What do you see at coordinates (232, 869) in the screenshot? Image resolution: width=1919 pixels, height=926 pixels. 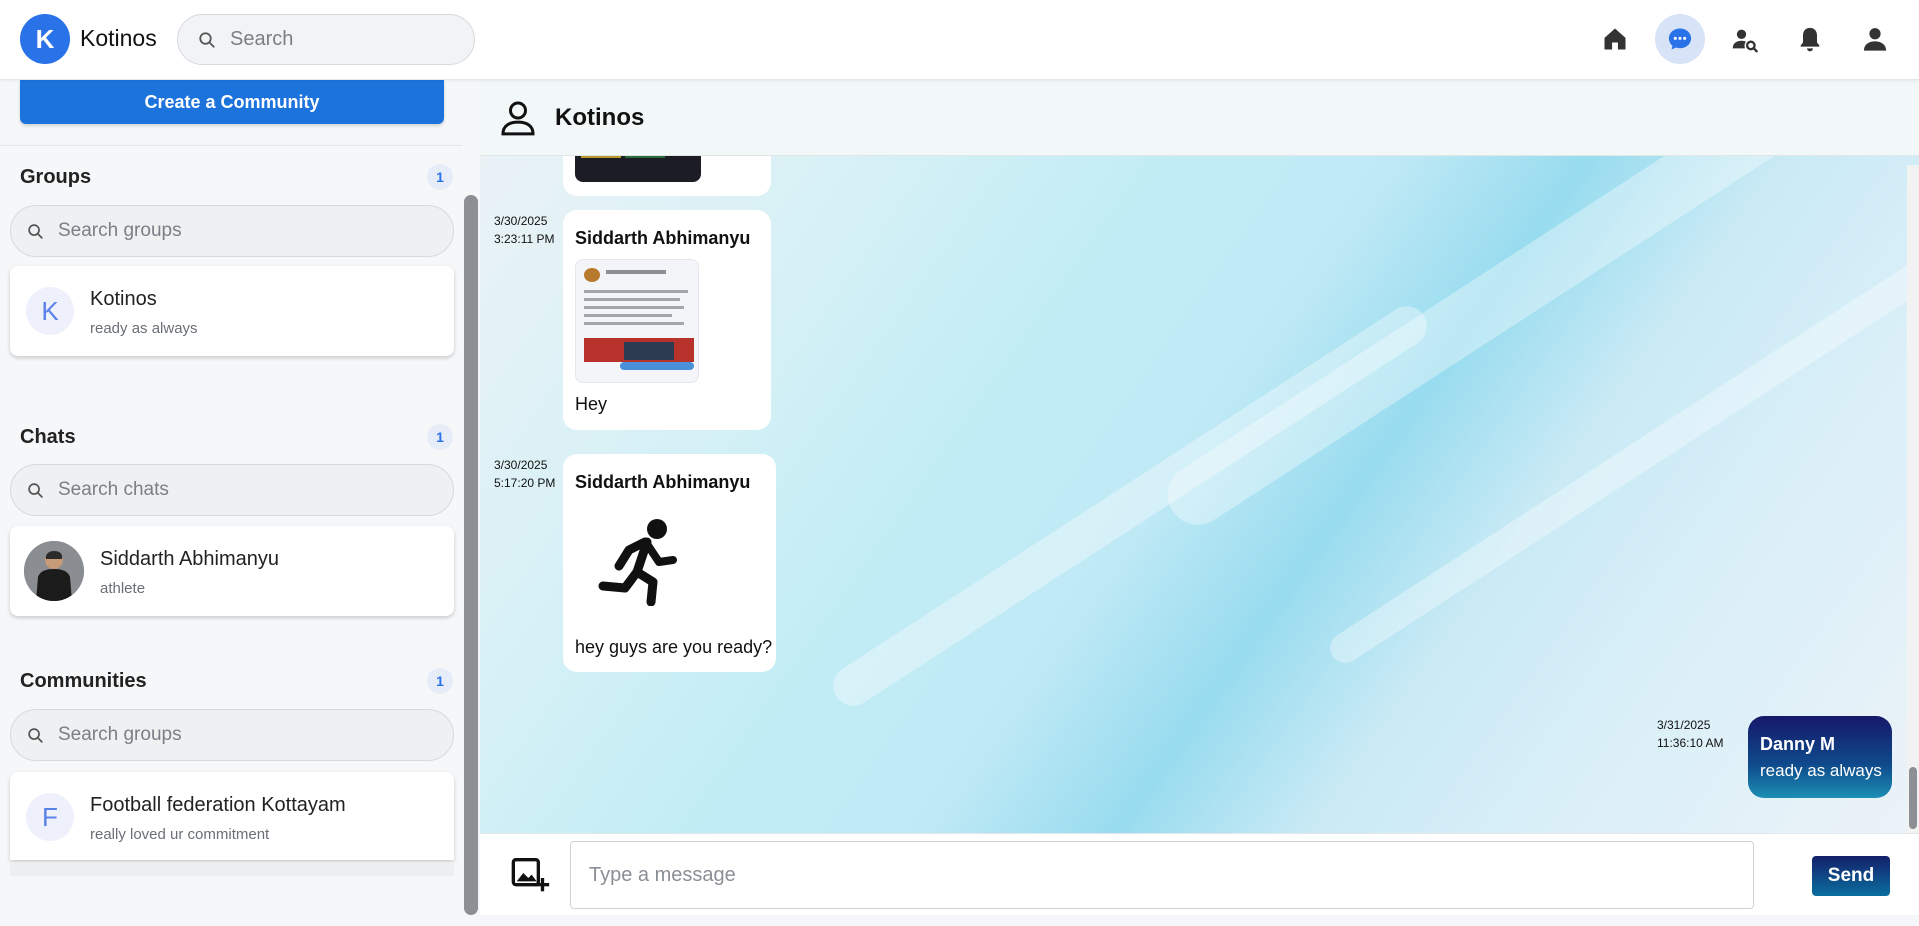 I see `list-footer` at bounding box center [232, 869].